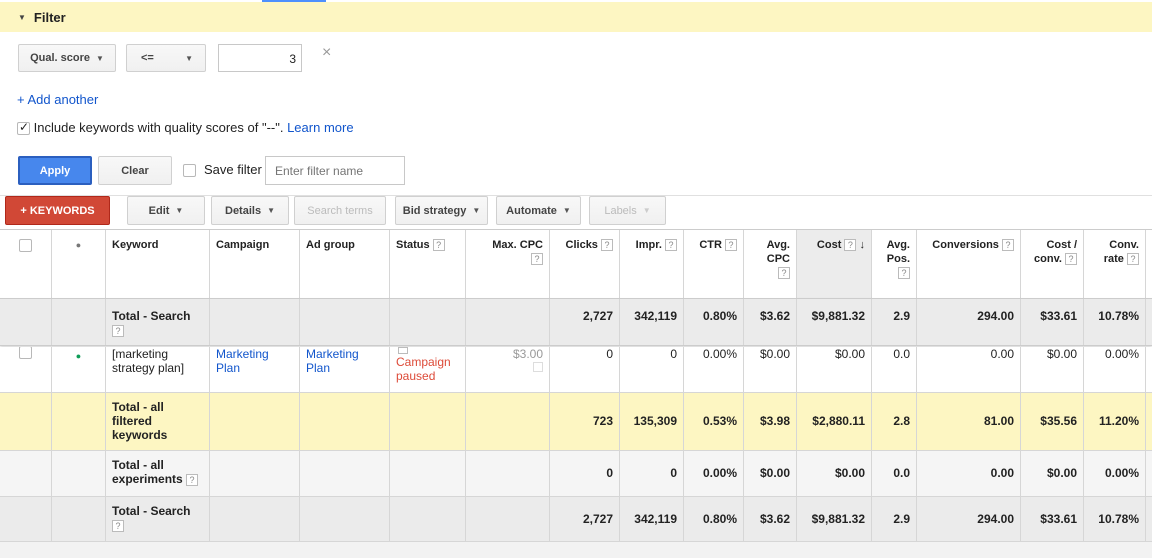 The image size is (1152, 558). Describe the element at coordinates (250, 210) in the screenshot. I see `details-button: Details ▼` at that location.